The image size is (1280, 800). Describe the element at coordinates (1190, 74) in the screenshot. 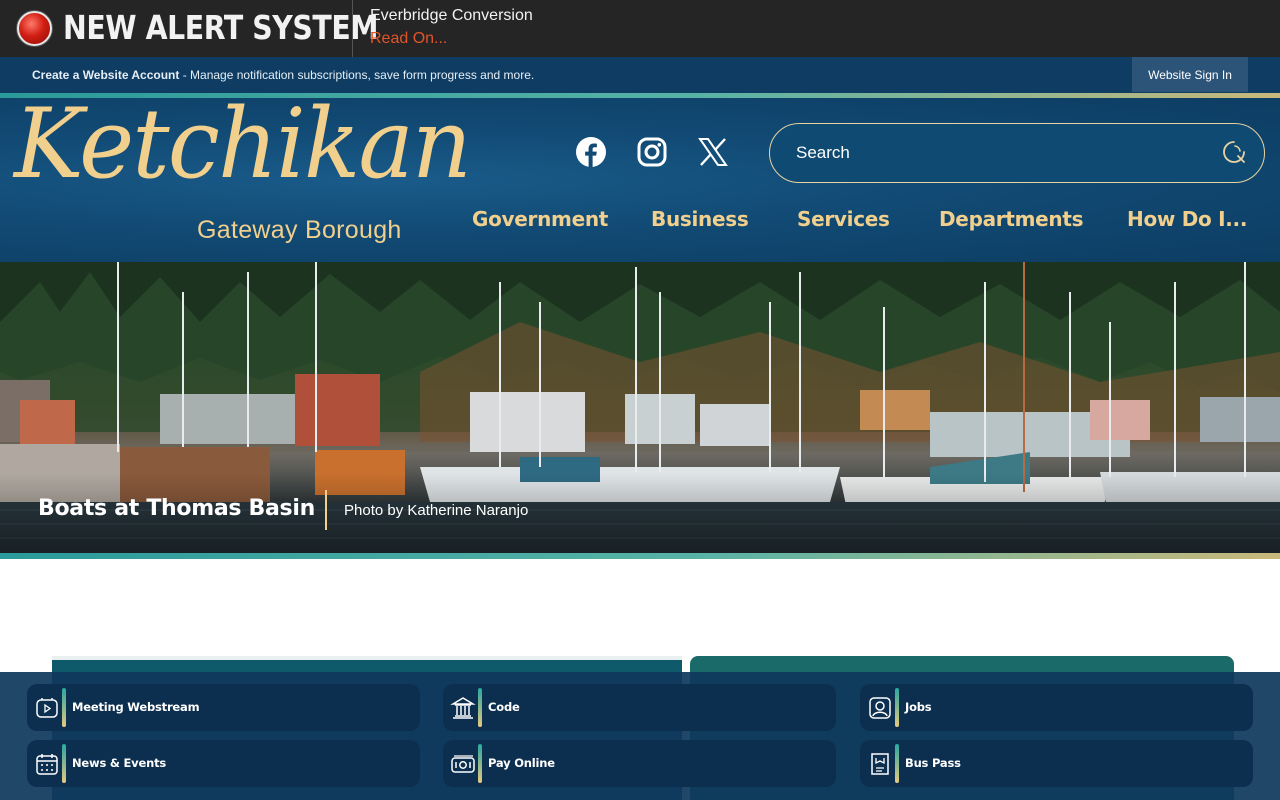

I see `website-sign-in-button: Website Sign In` at that location.